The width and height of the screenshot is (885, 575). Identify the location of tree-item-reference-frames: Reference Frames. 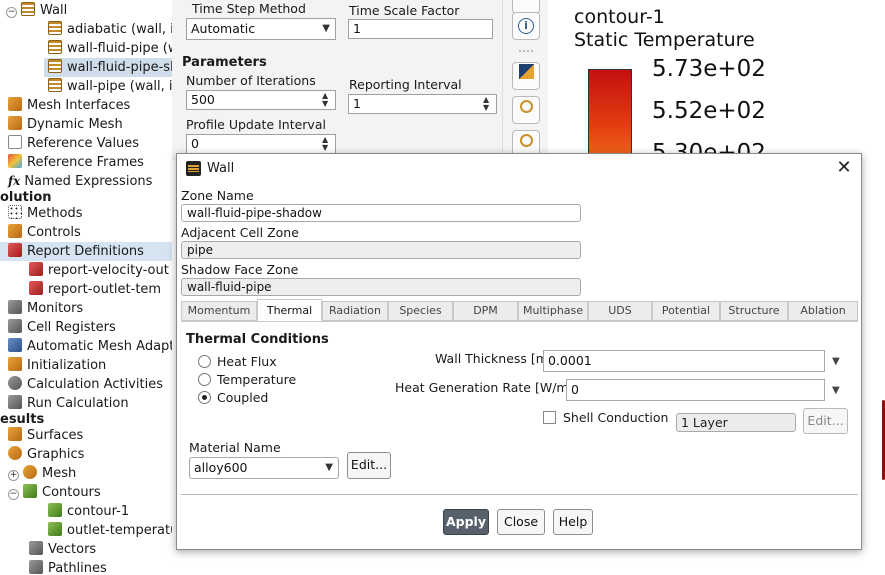
(76, 162).